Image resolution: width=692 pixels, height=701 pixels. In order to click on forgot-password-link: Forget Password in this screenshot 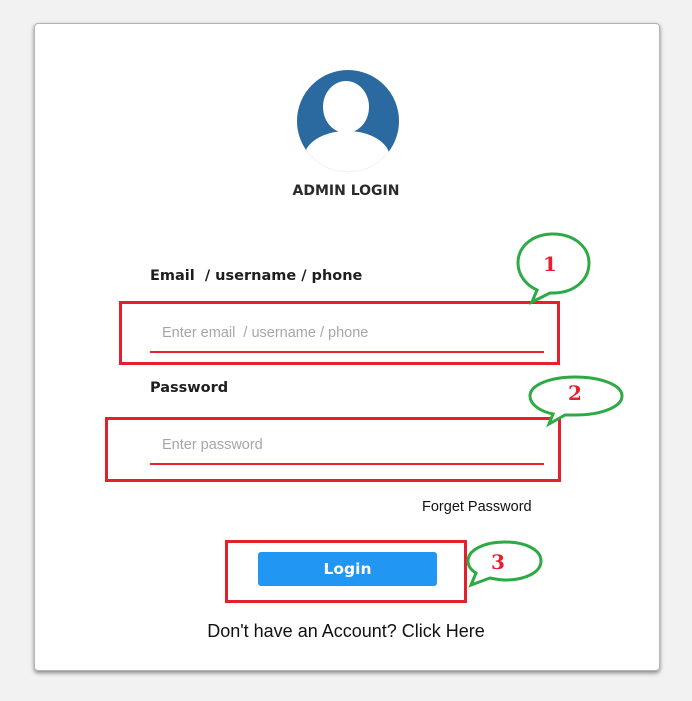, I will do `click(477, 507)`.